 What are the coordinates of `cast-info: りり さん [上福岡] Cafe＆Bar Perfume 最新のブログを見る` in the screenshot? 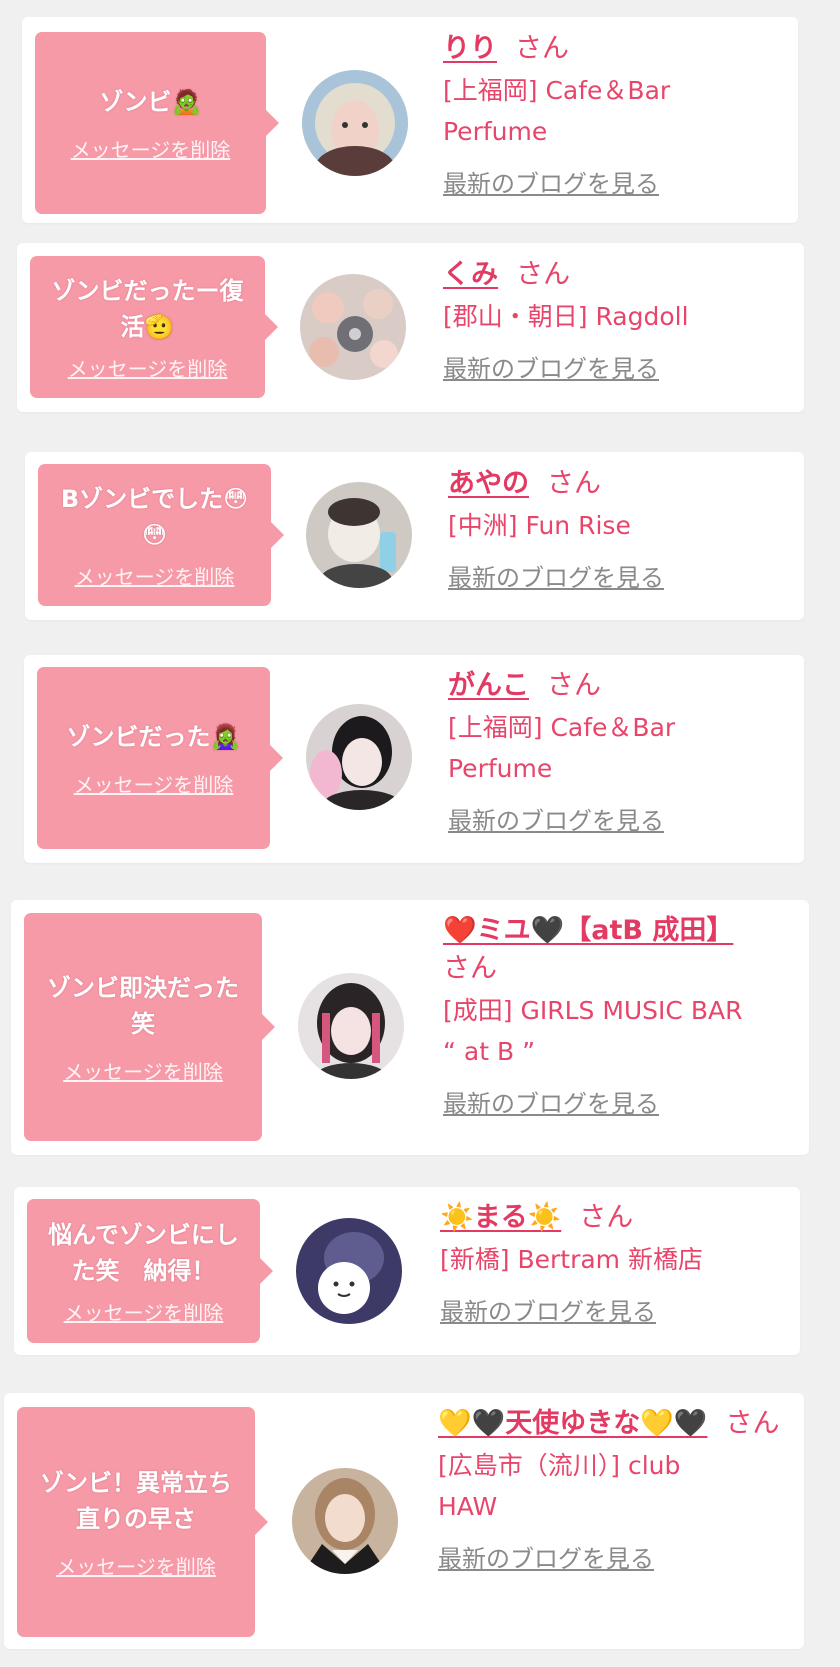 It's located at (613, 114).